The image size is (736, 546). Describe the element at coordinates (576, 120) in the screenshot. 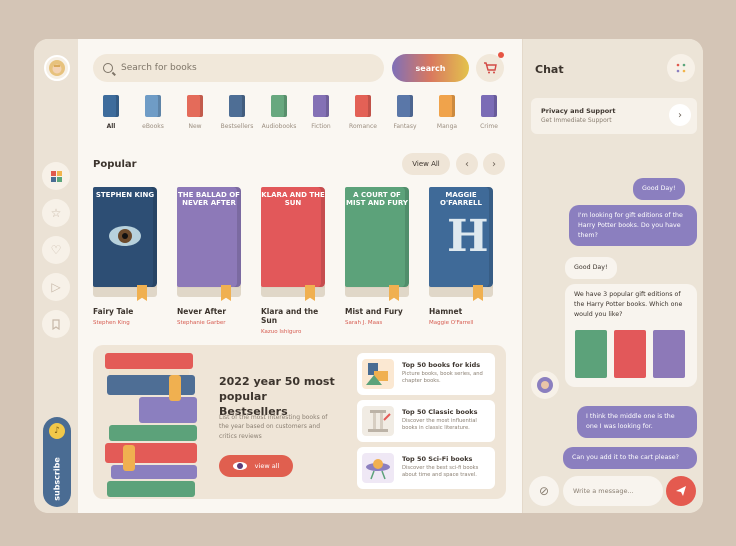

I see `support-subtitle: Get Immediate Support` at that location.